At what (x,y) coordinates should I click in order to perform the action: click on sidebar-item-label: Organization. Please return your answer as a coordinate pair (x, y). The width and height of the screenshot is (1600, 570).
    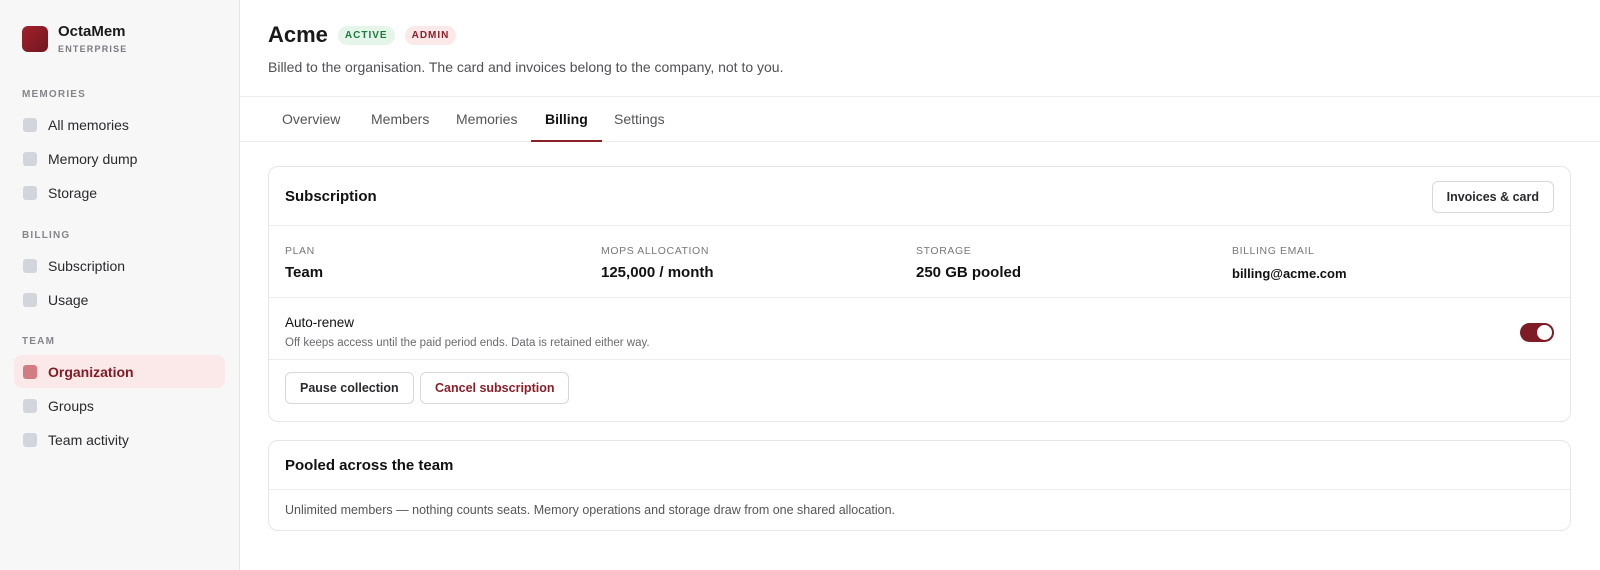
    Looking at the image, I should click on (91, 371).